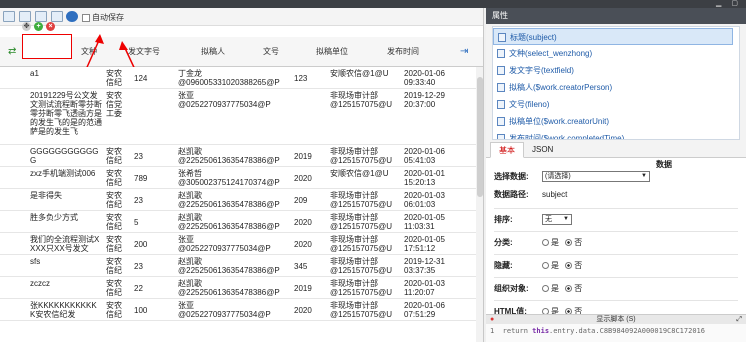  What do you see at coordinates (424, 244) in the screenshot?
I see `cell-publish-time: 2020-01-05 17:51:12` at bounding box center [424, 244].